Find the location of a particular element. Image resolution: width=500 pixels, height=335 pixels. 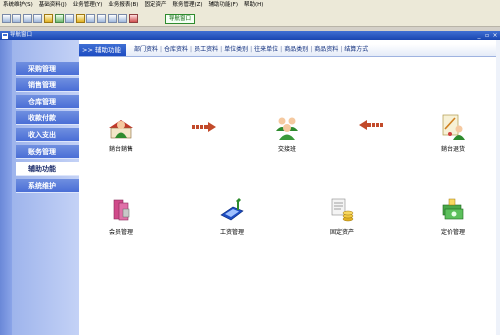

menu-system: 系统维护(S) is located at coordinates (18, 5).